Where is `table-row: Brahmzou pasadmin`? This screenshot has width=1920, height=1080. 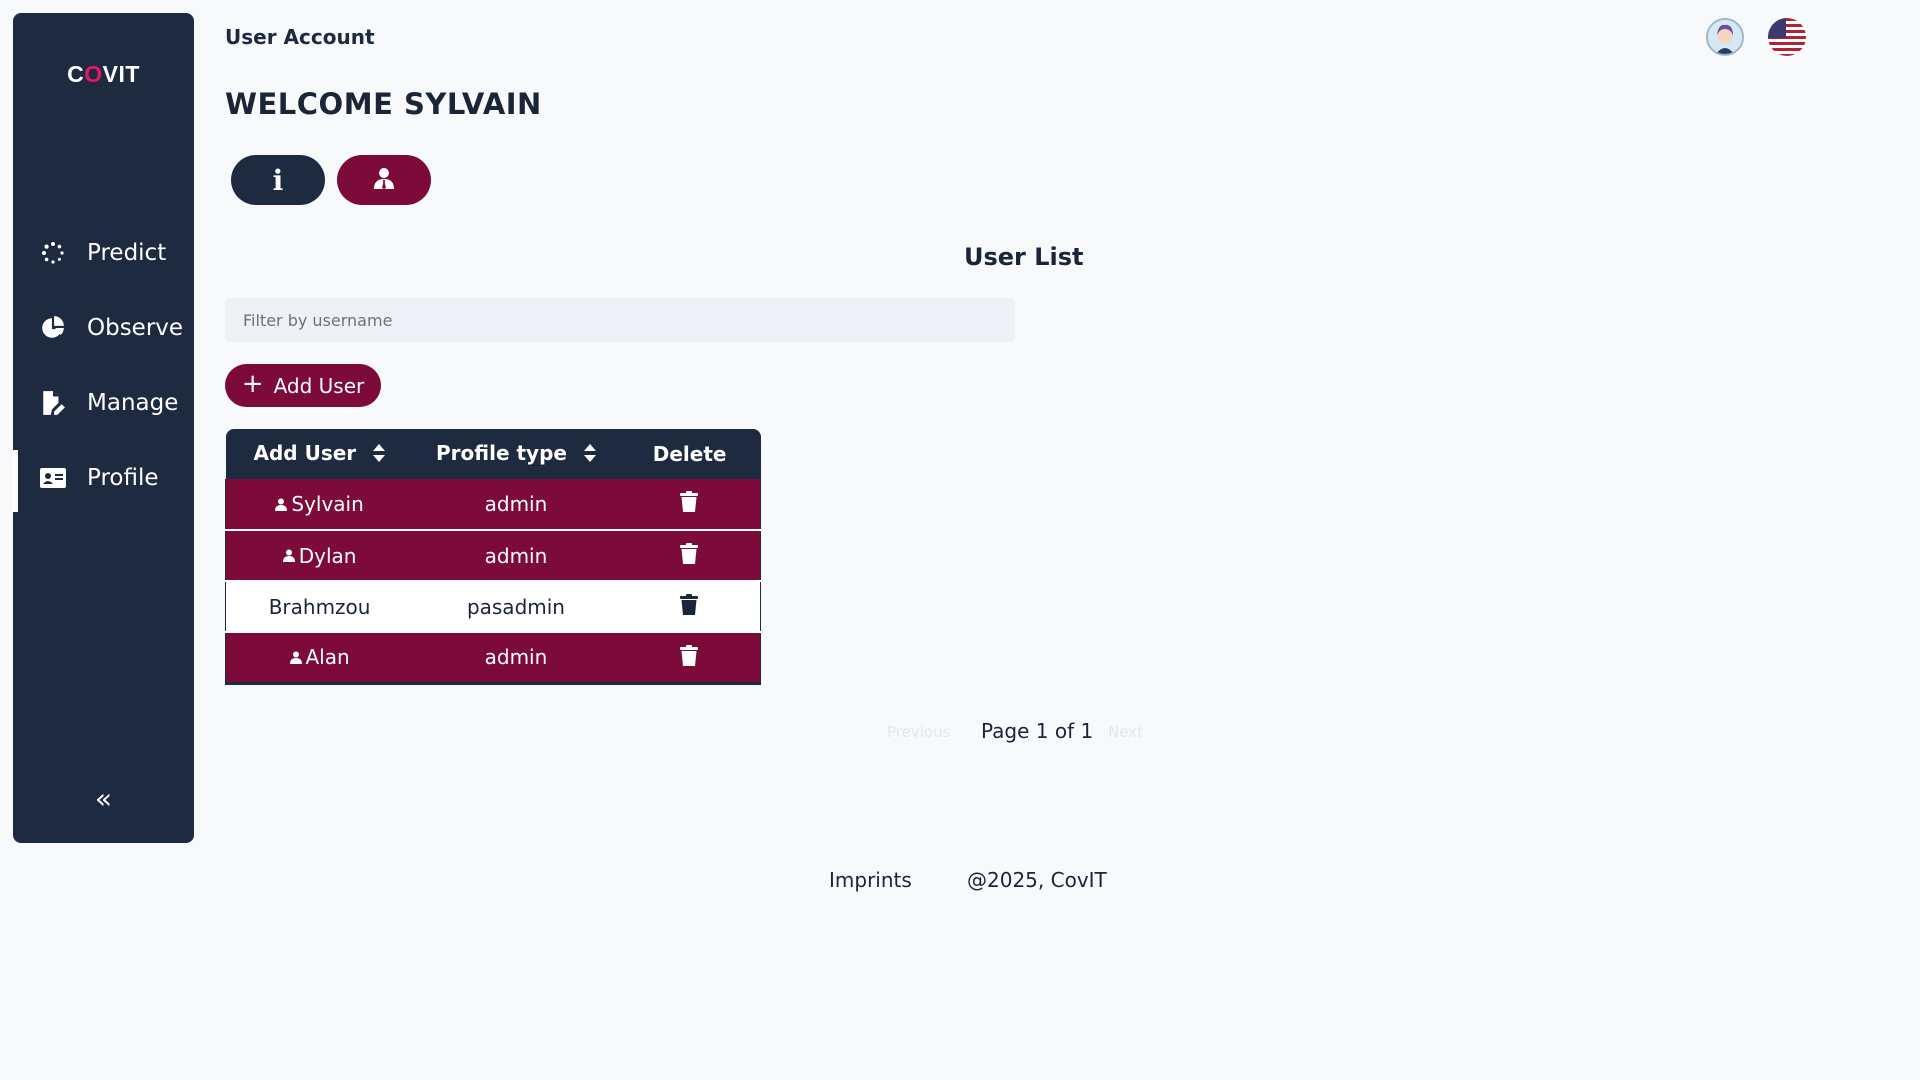 table-row: Brahmzou pasadmin is located at coordinates (493, 607).